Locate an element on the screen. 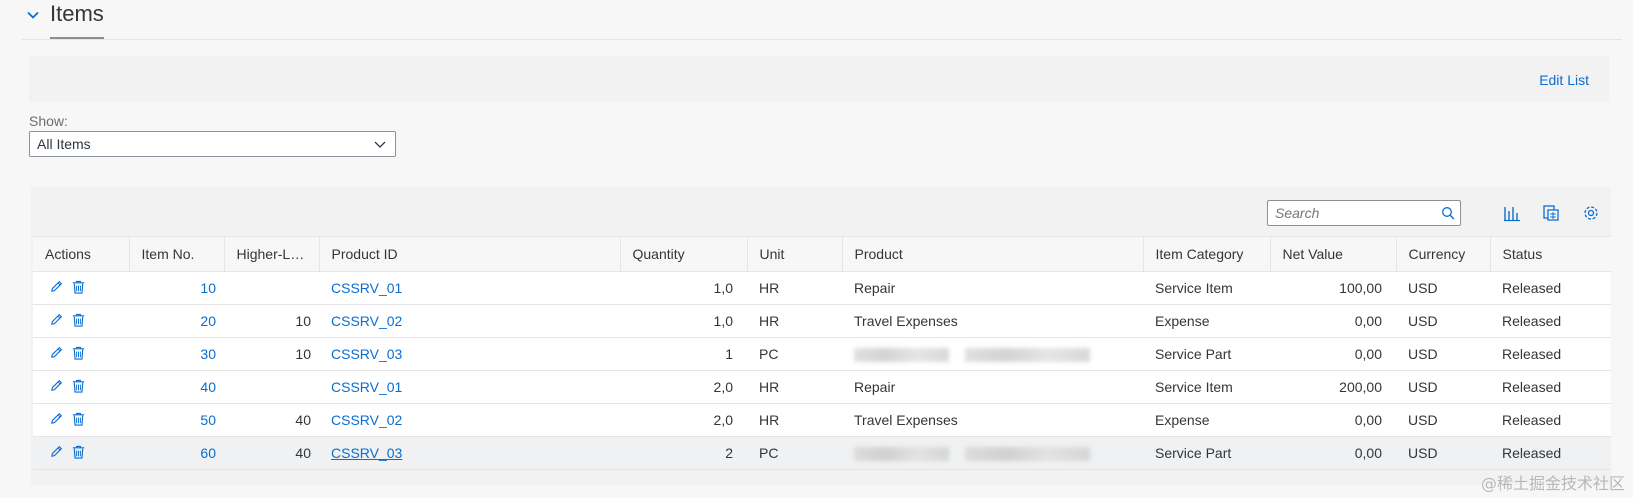  column-header-status: Status is located at coordinates (1550, 254).